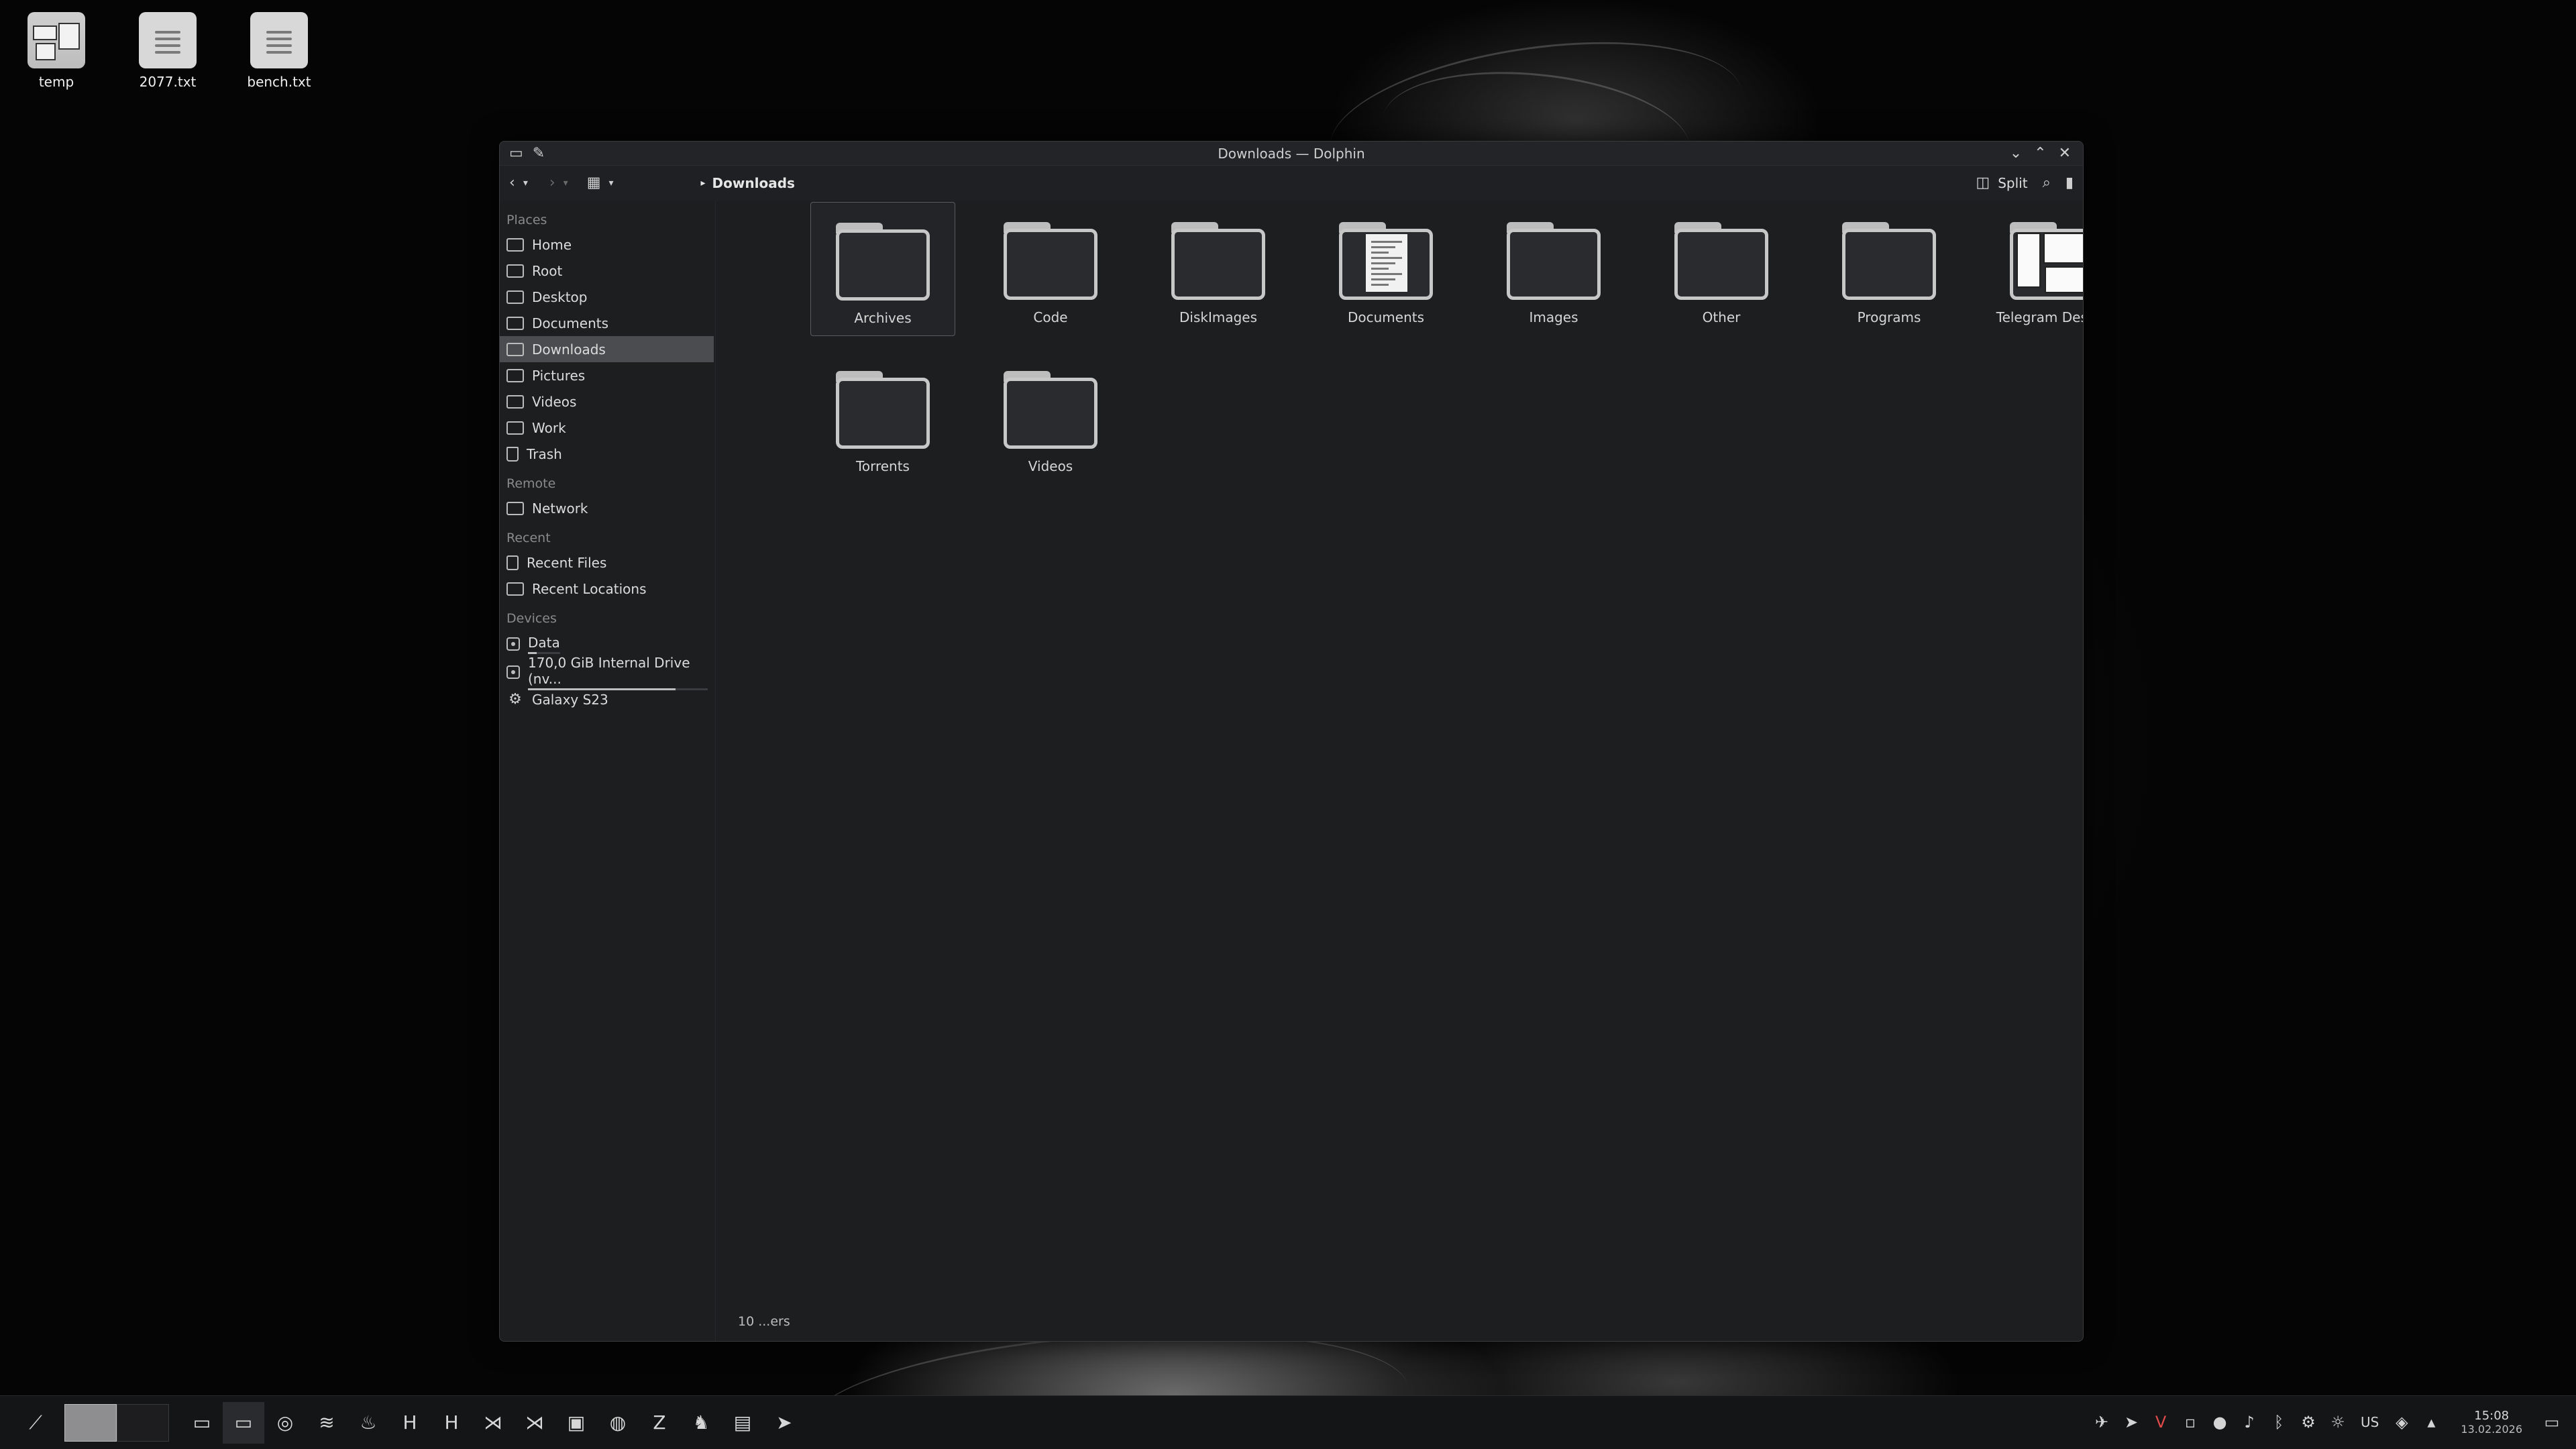  Describe the element at coordinates (2069, 183) in the screenshot. I see `hamburger-icon: ▮` at that location.